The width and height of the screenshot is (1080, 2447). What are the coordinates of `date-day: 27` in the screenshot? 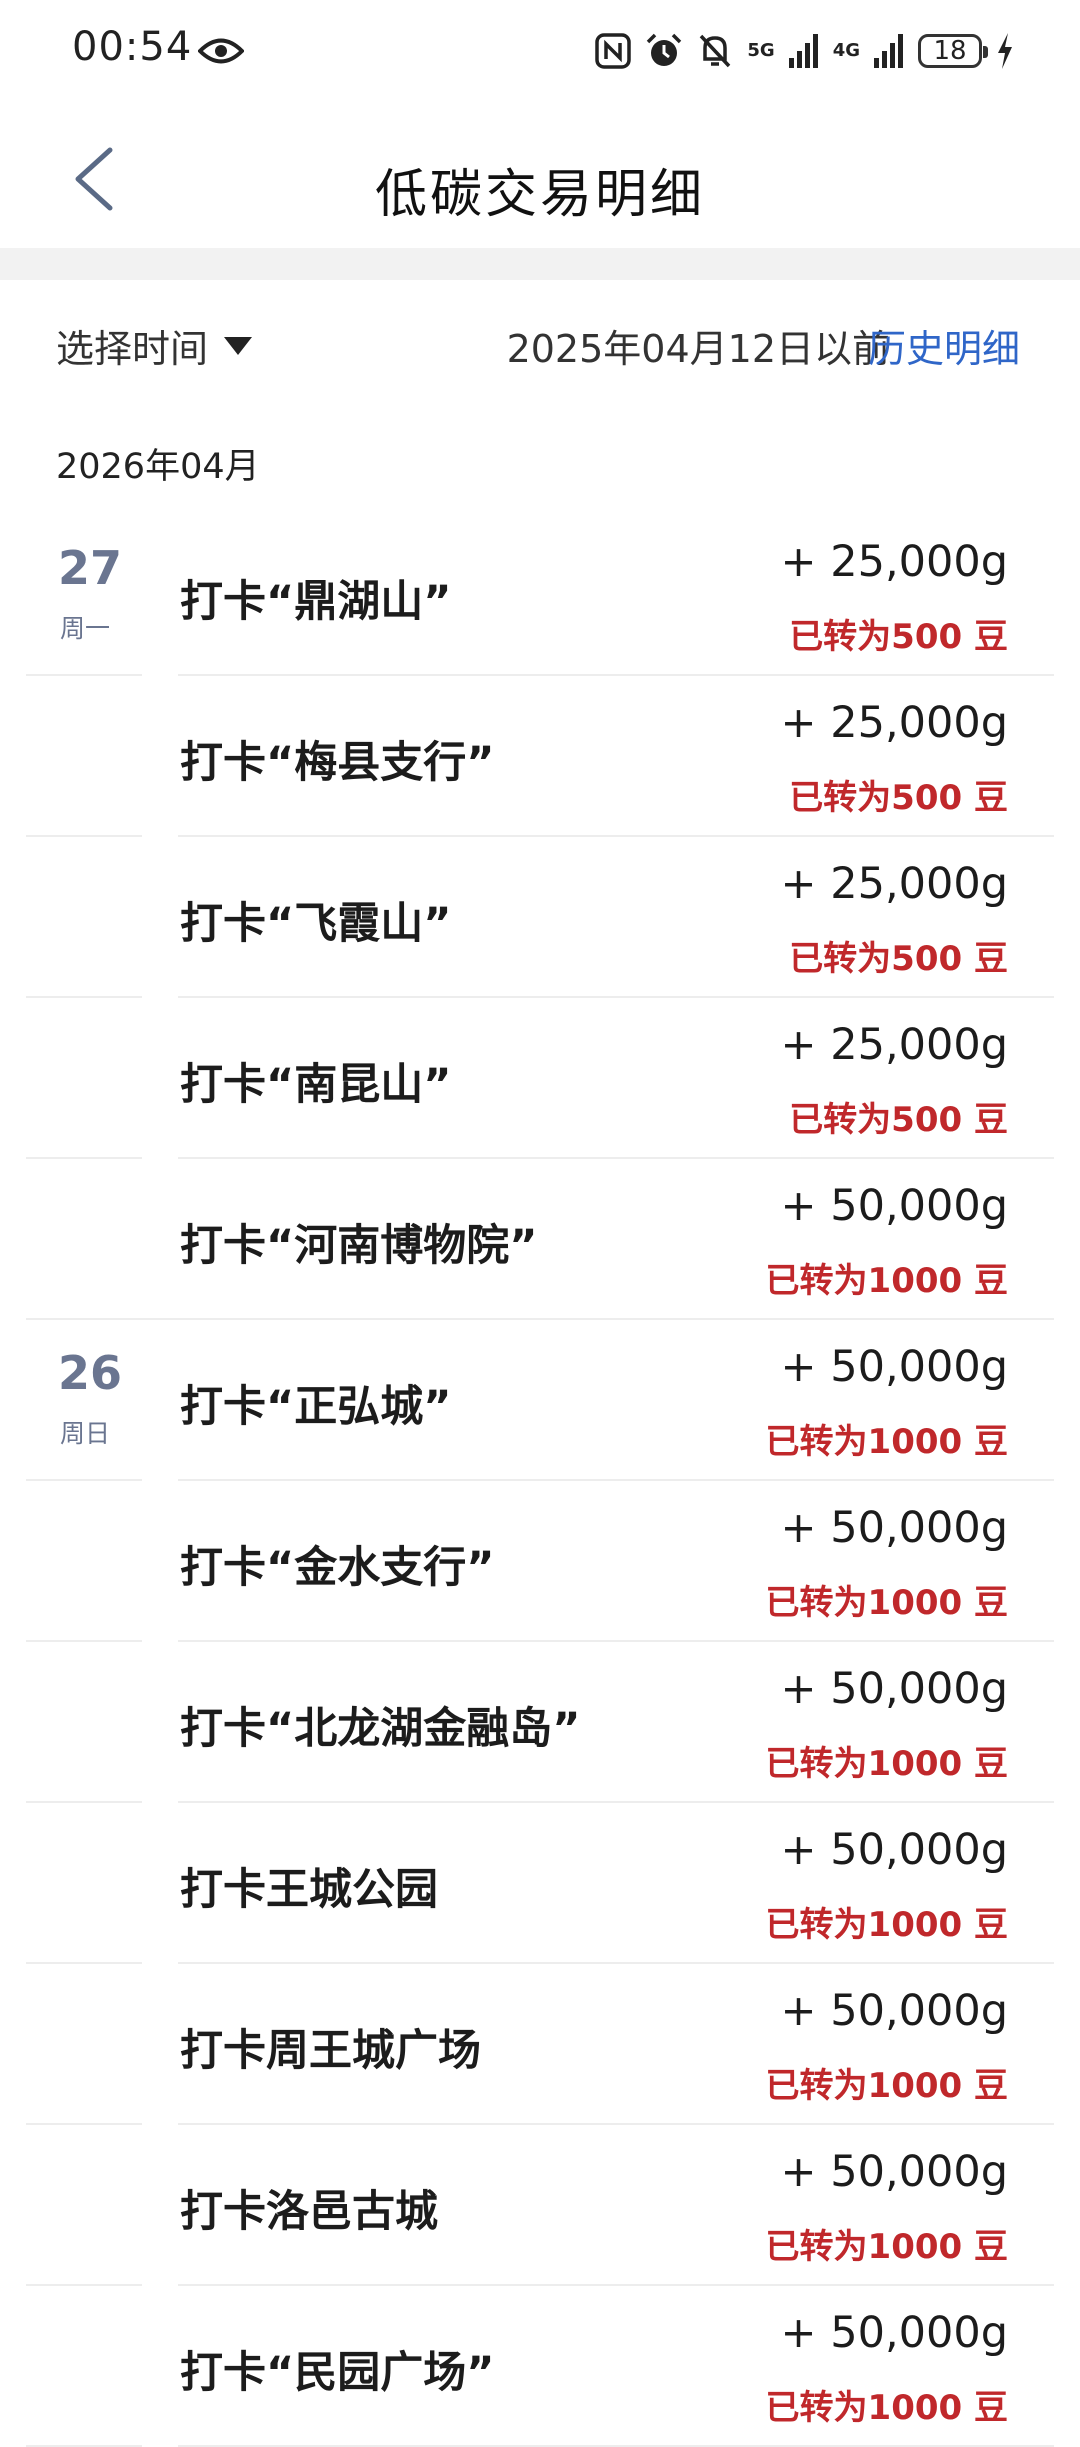 It's located at (90, 568).